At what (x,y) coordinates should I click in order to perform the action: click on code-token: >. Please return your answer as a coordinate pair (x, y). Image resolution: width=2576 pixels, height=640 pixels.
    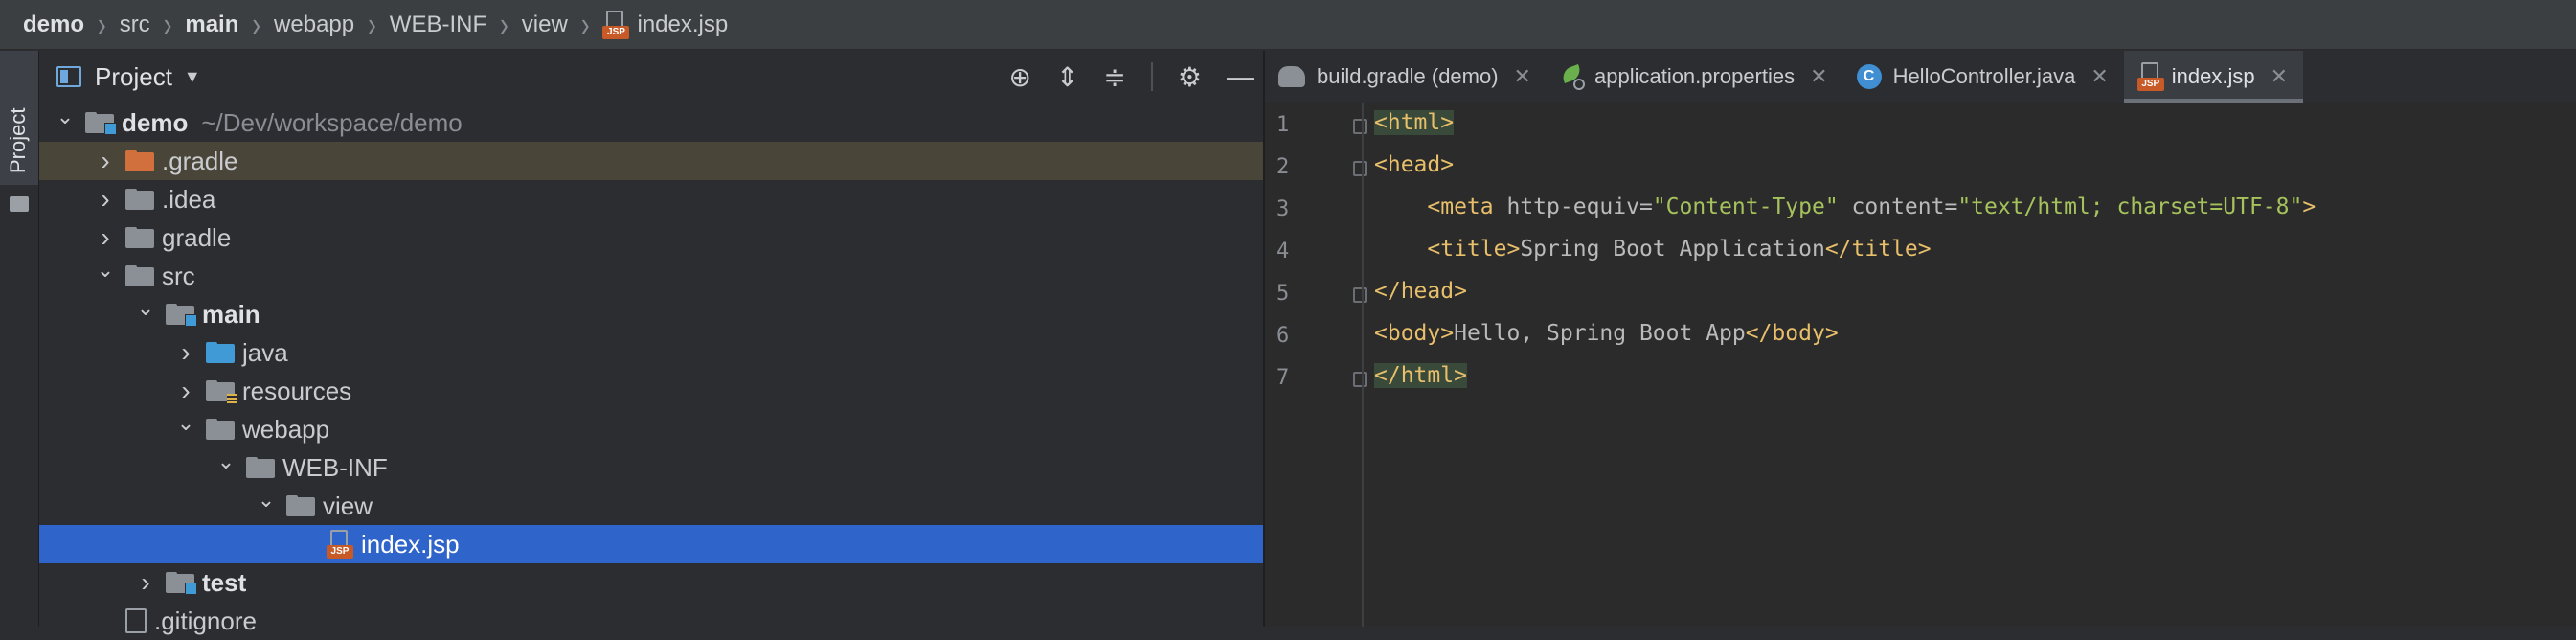
    Looking at the image, I should click on (2309, 206).